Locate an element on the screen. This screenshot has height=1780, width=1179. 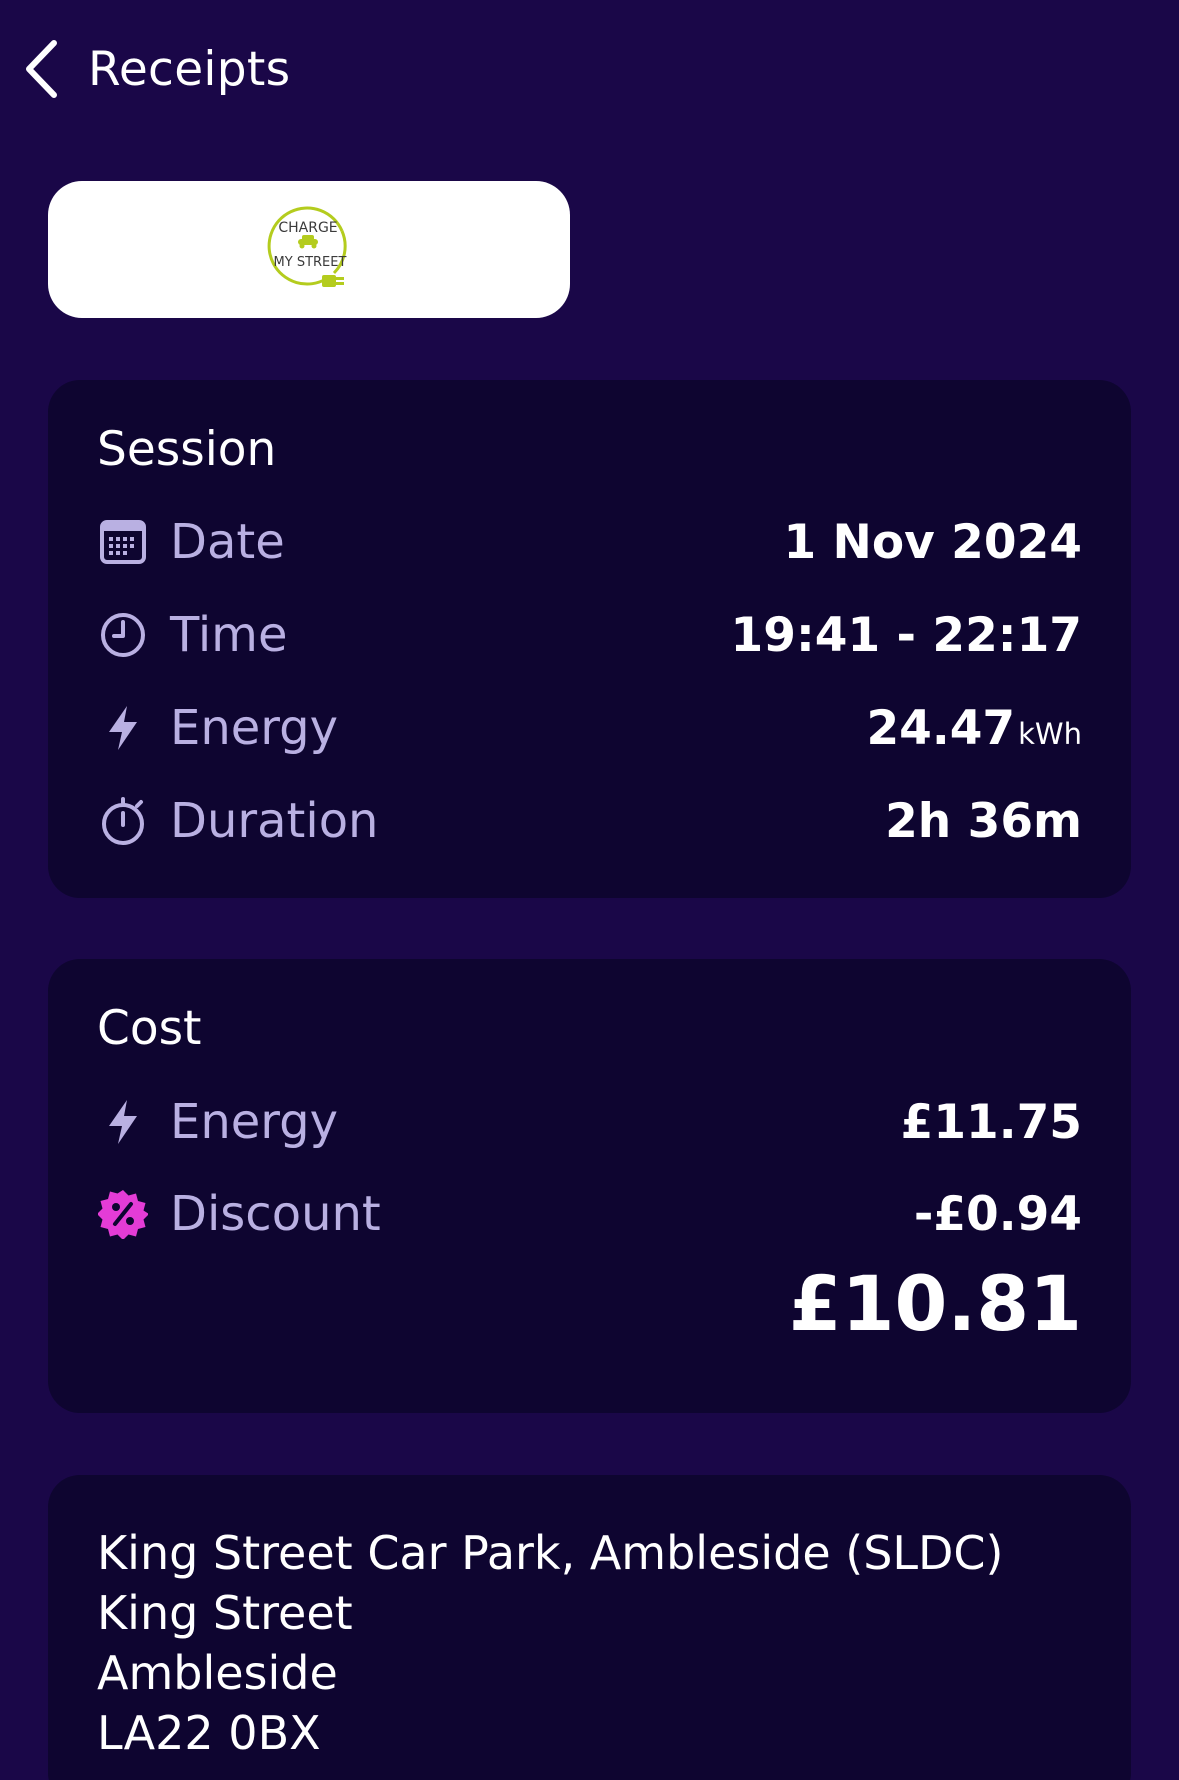
calendar-icon is located at coordinates (123, 542).